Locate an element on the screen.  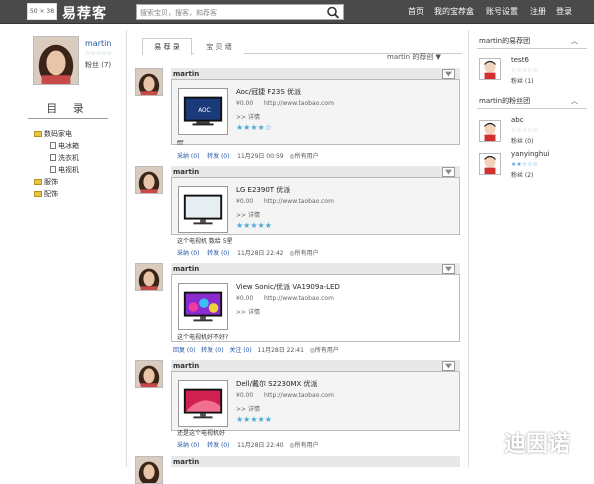
product-title: Aoc/冠捷 F23S 优派 is located at coordinates (268, 92).